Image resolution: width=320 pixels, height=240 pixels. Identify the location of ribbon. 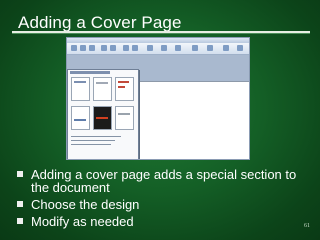
(158, 49).